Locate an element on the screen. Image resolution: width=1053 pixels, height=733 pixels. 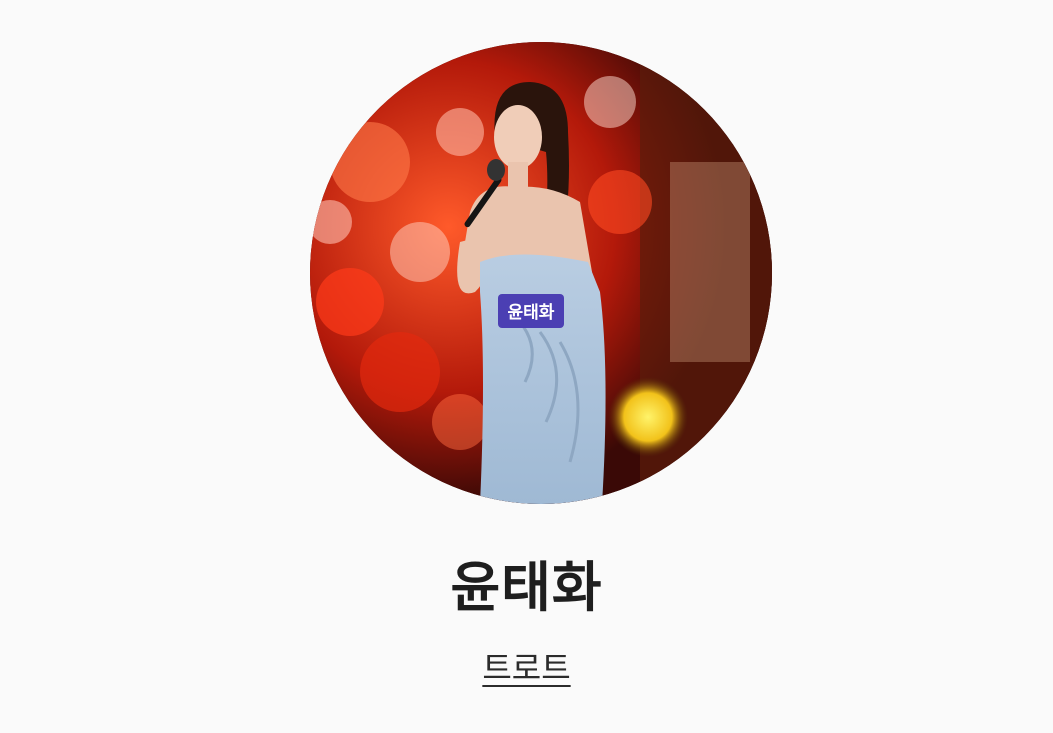
genre-container: 트로트 is located at coordinates (526, 668).